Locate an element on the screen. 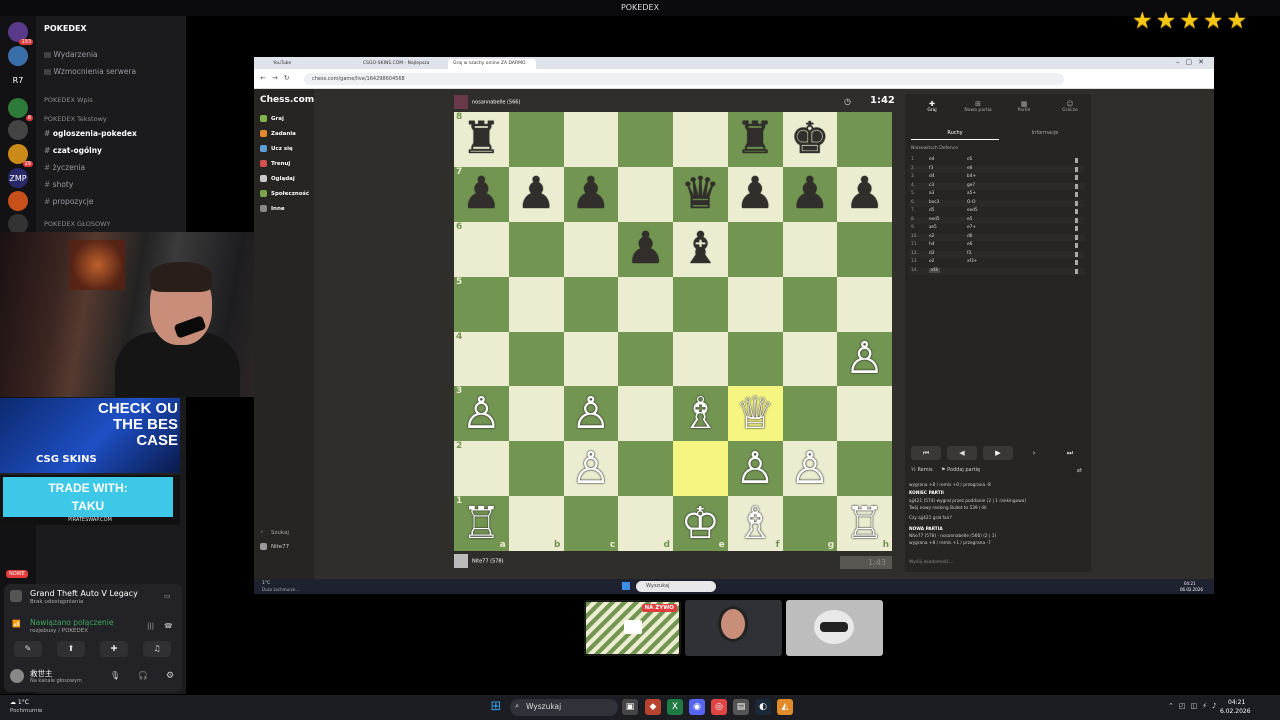  windows-start-icon: ⊞ is located at coordinates (496, 707).